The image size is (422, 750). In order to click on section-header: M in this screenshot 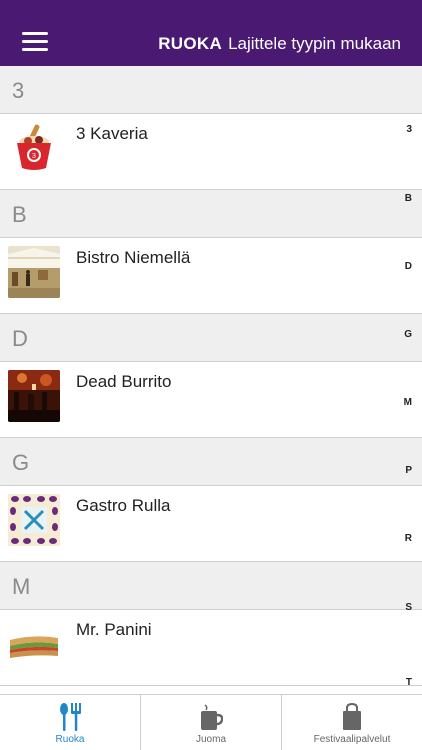, I will do `click(211, 586)`.